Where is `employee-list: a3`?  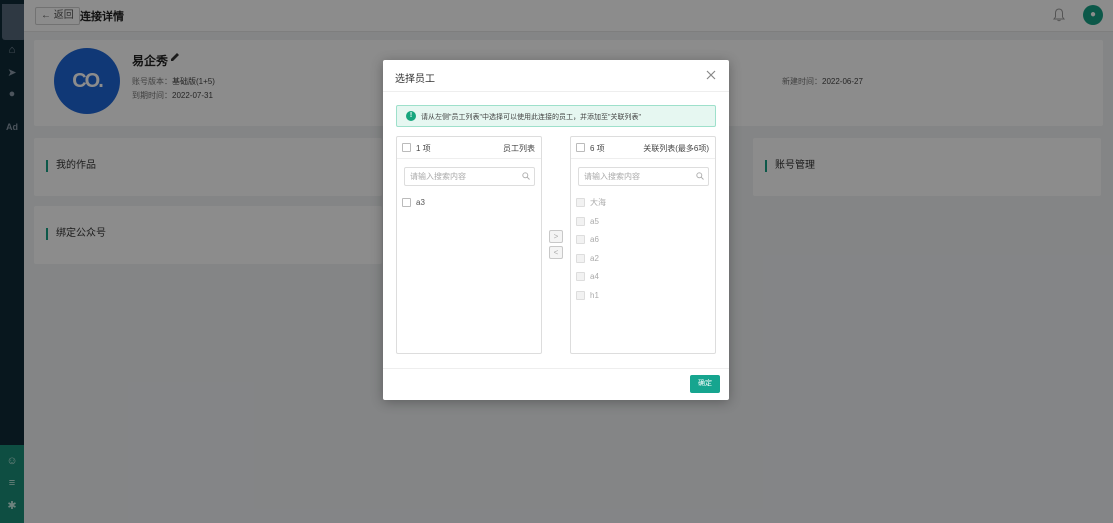
employee-list: a3 is located at coordinates (469, 206).